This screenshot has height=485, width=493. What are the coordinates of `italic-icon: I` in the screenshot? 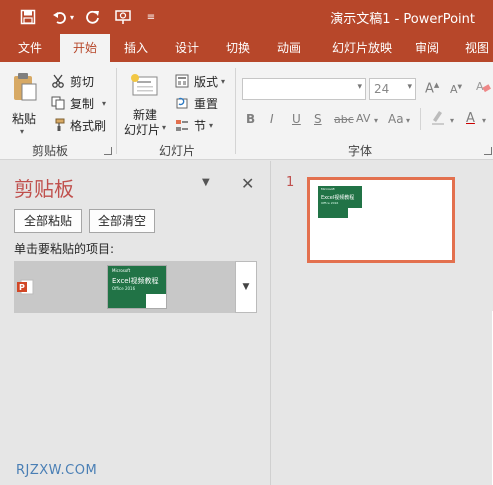 It's located at (272, 119).